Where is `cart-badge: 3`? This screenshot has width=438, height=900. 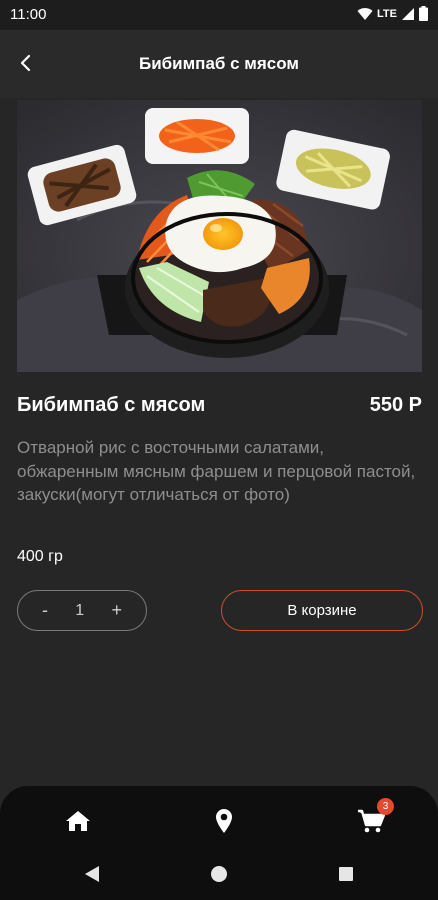
cart-badge: 3 is located at coordinates (385, 806).